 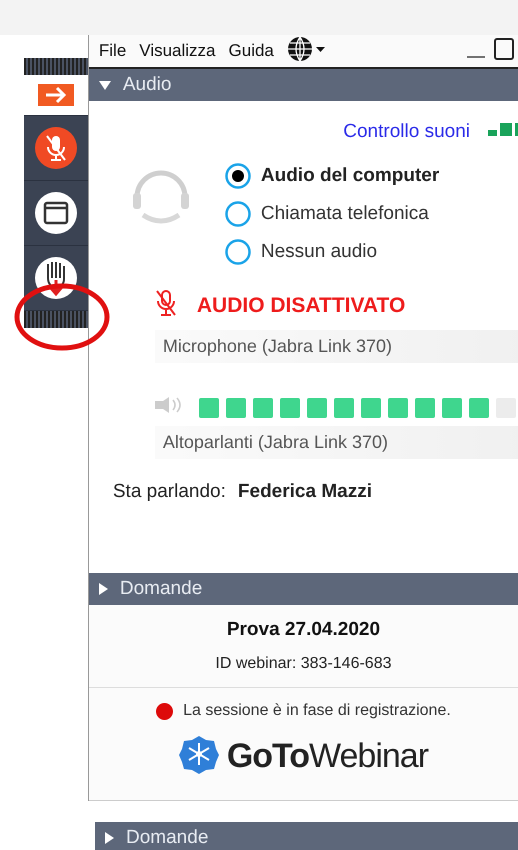 What do you see at coordinates (56, 95) in the screenshot?
I see `toolbar-button` at bounding box center [56, 95].